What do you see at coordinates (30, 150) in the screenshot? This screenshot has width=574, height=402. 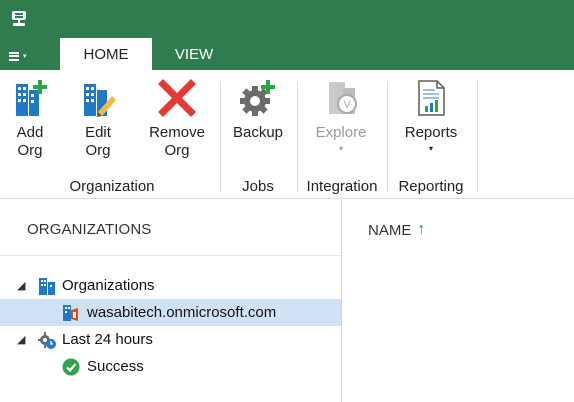 I see `add-org-label-2: Org` at bounding box center [30, 150].